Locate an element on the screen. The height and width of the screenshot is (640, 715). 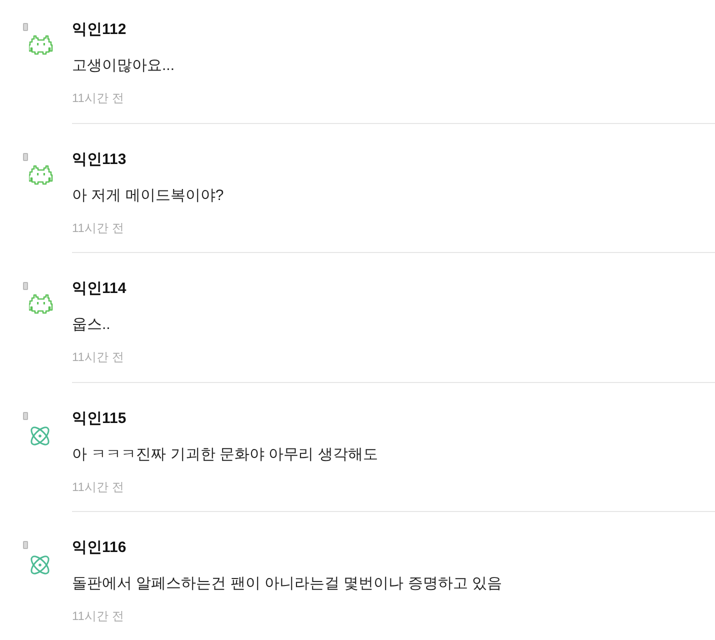
author-name: 익인114 is located at coordinates (100, 289).